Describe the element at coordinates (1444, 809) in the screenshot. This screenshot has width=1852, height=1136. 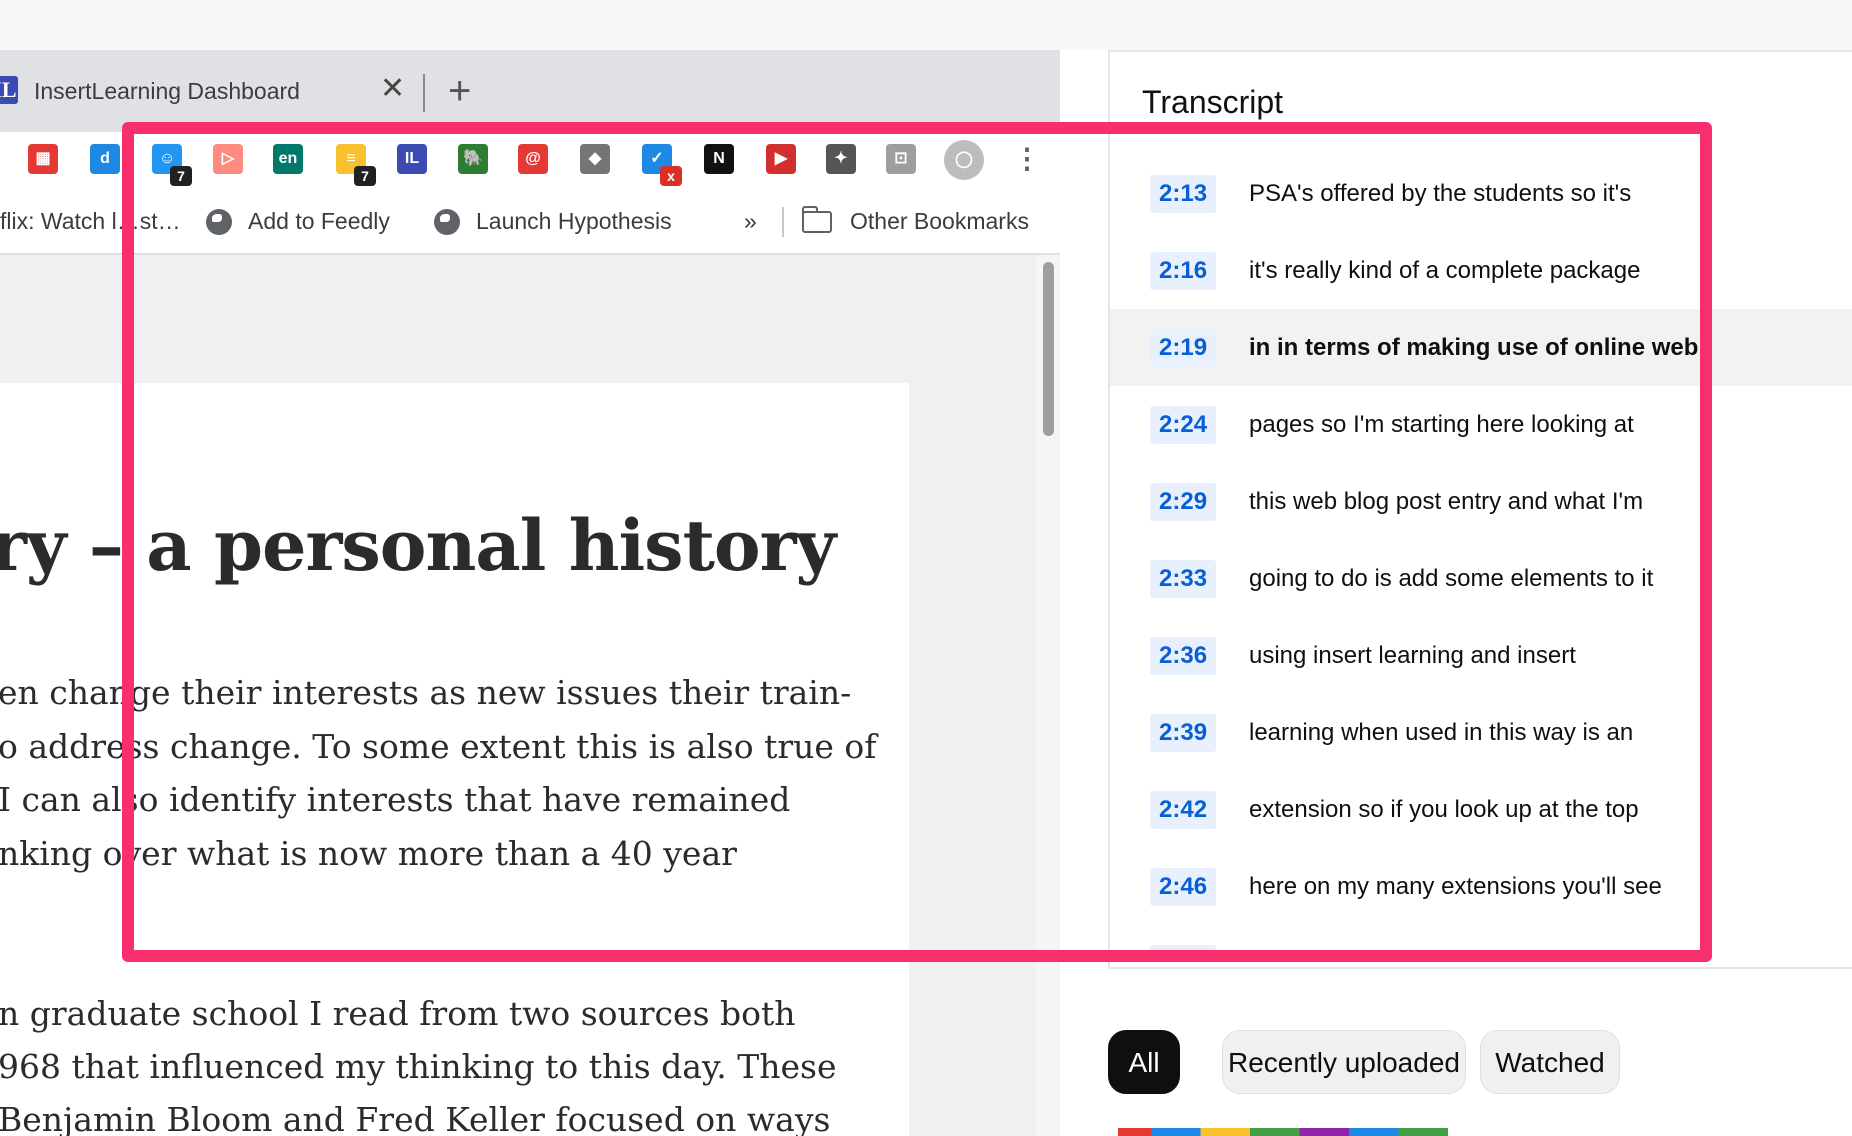
I see `transcript-text: extension so if you look up at the top` at that location.